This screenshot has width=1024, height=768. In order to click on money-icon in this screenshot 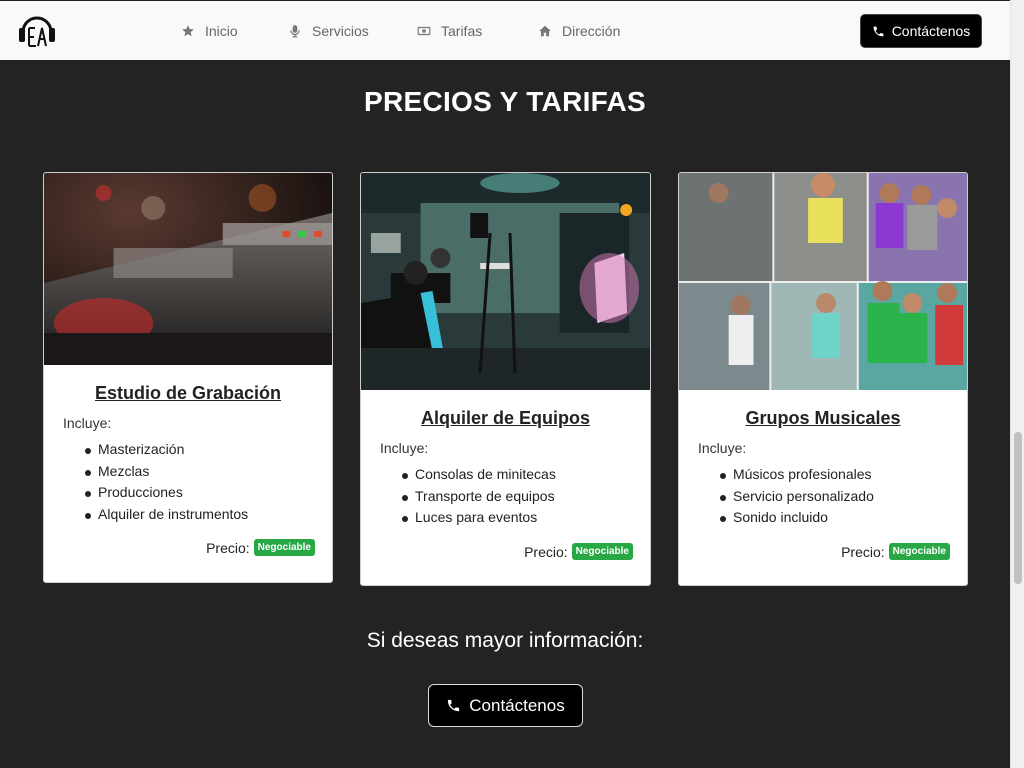, I will do `click(424, 31)`.